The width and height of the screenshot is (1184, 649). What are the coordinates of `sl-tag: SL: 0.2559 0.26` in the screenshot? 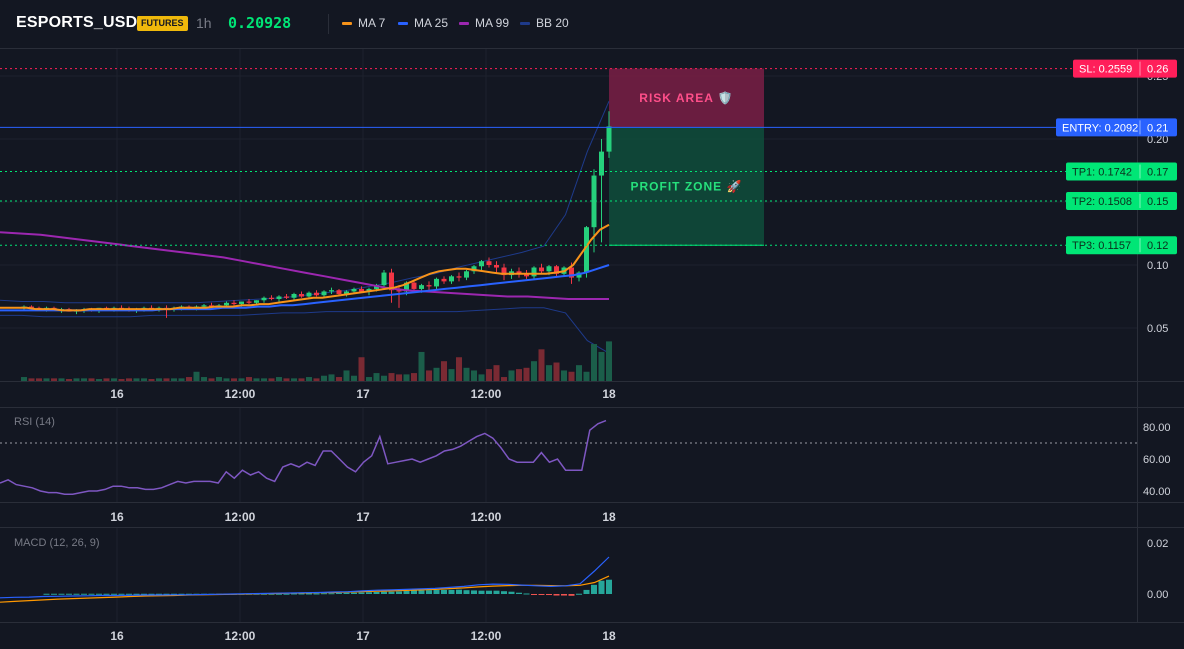 It's located at (1125, 68).